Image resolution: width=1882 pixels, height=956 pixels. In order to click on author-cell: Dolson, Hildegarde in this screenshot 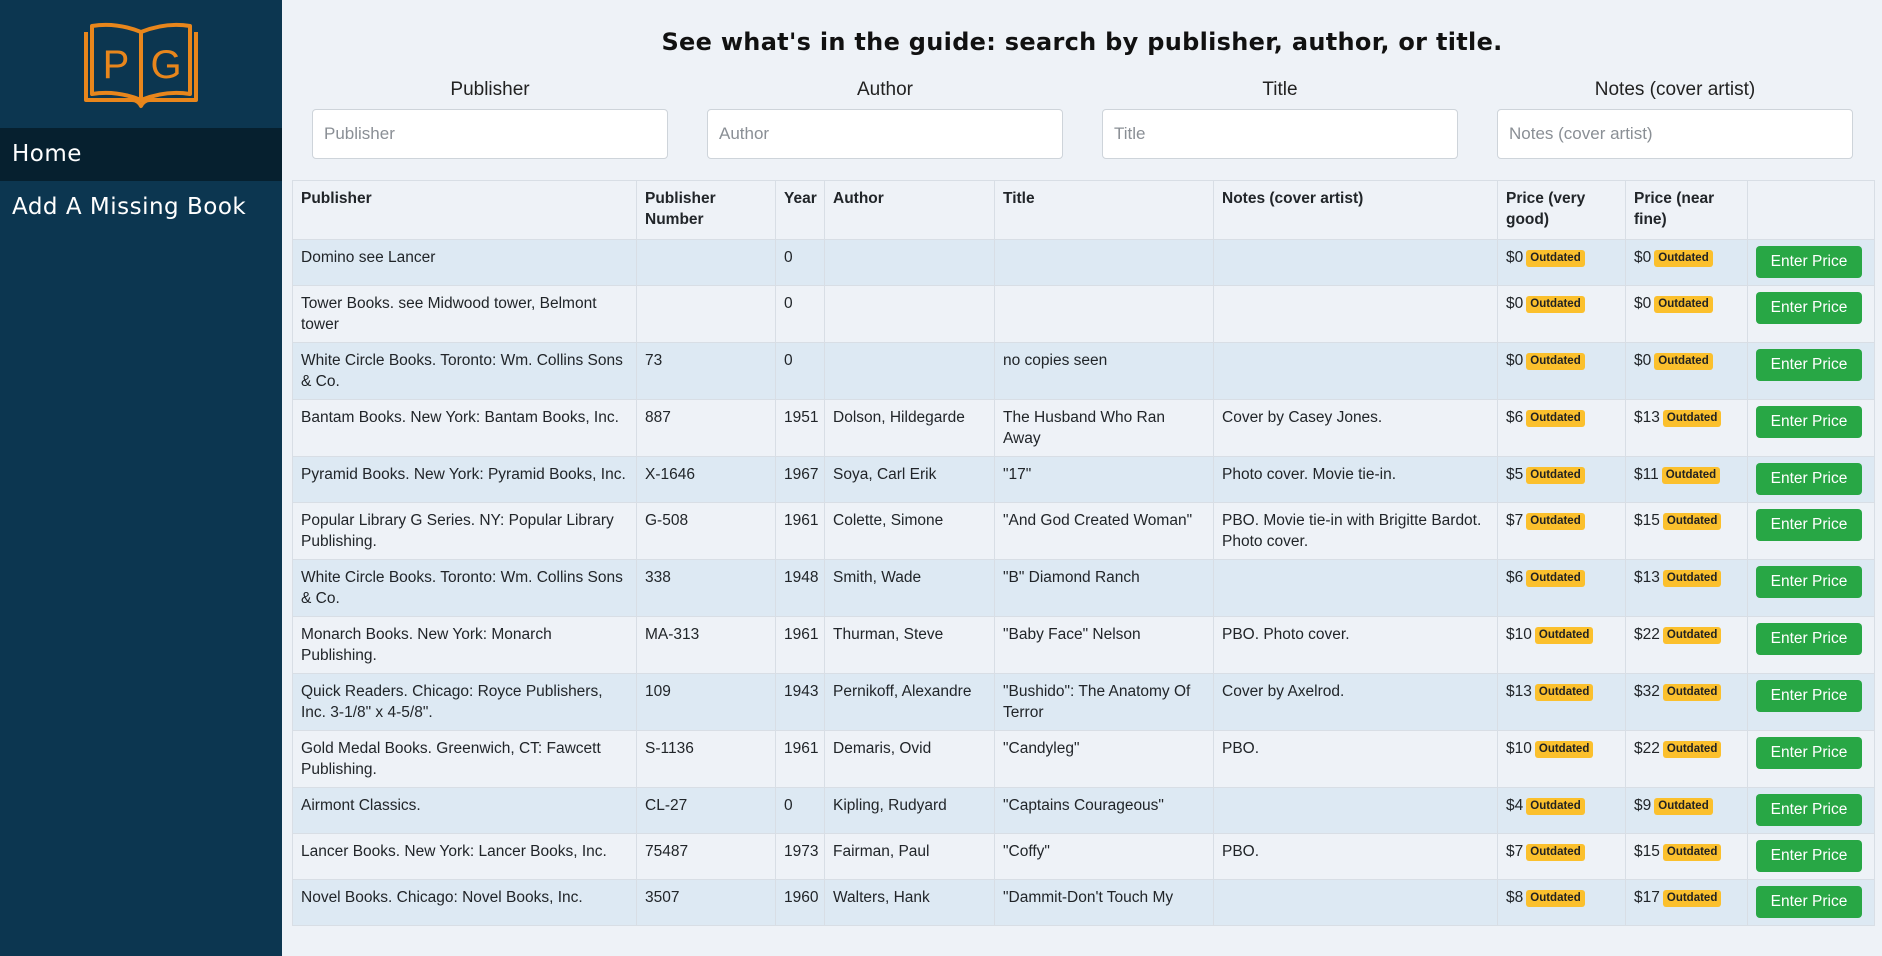, I will do `click(909, 428)`.